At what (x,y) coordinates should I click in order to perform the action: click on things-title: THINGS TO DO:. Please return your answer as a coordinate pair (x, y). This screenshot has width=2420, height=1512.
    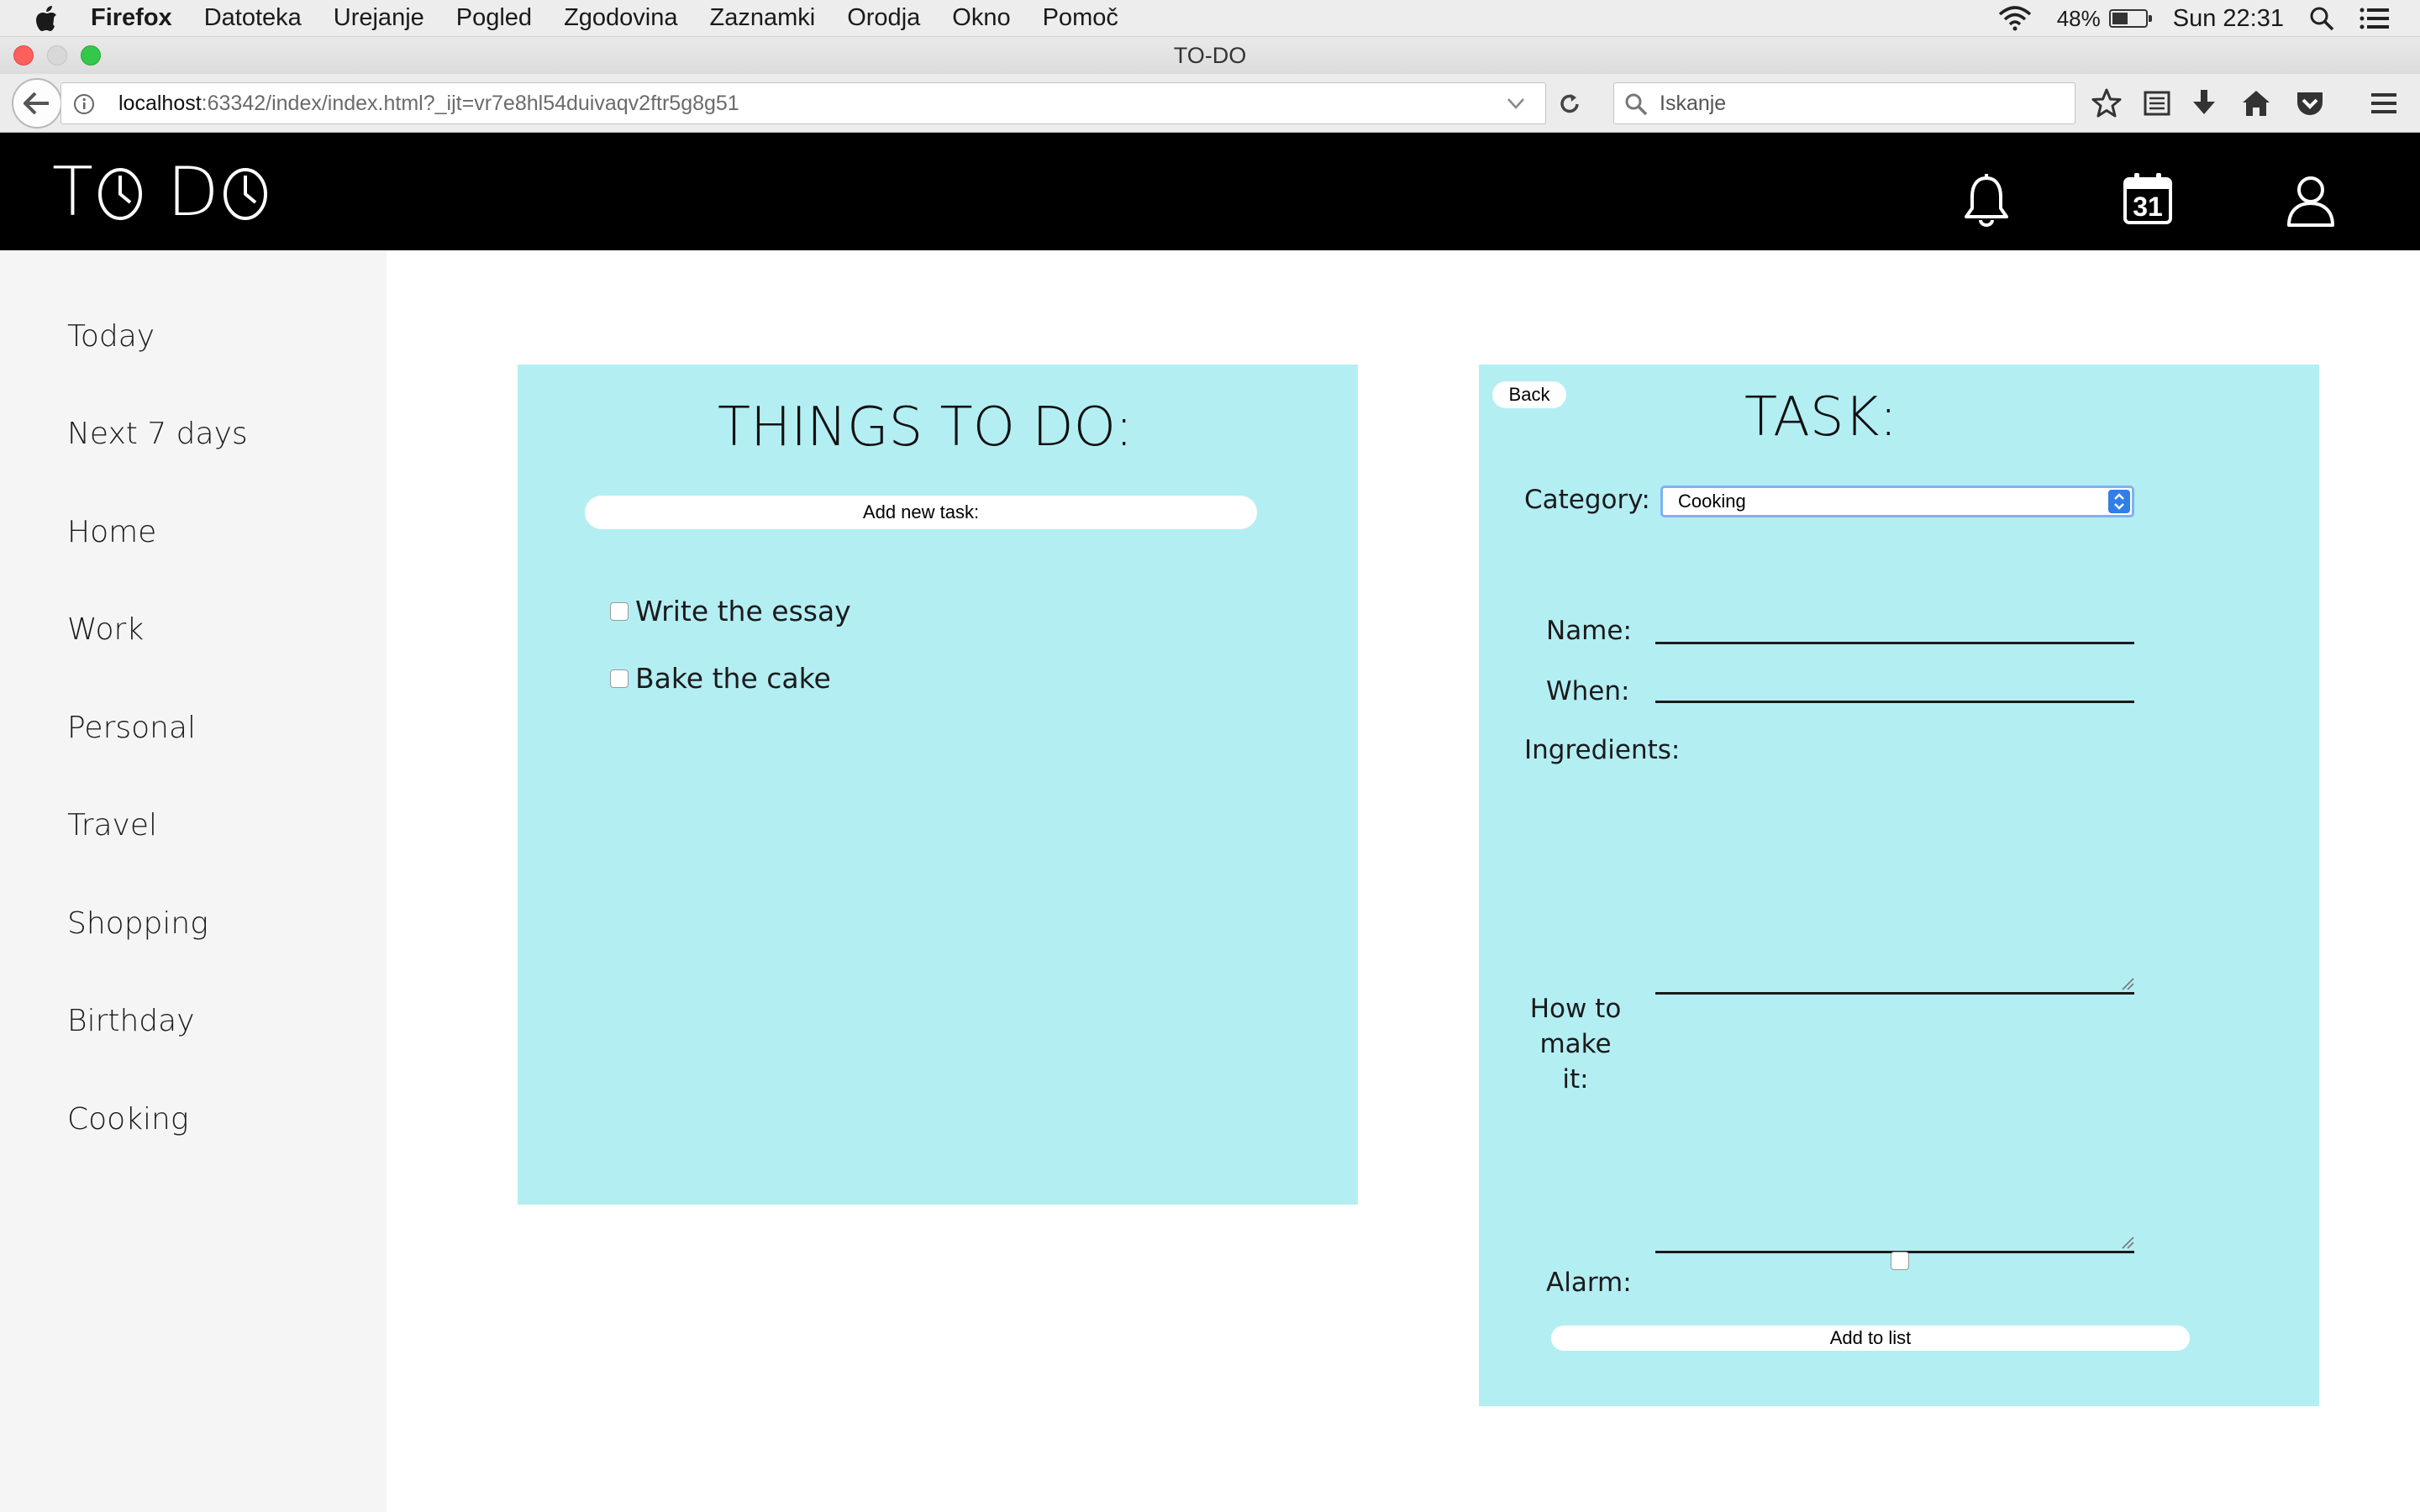
    Looking at the image, I should click on (926, 427).